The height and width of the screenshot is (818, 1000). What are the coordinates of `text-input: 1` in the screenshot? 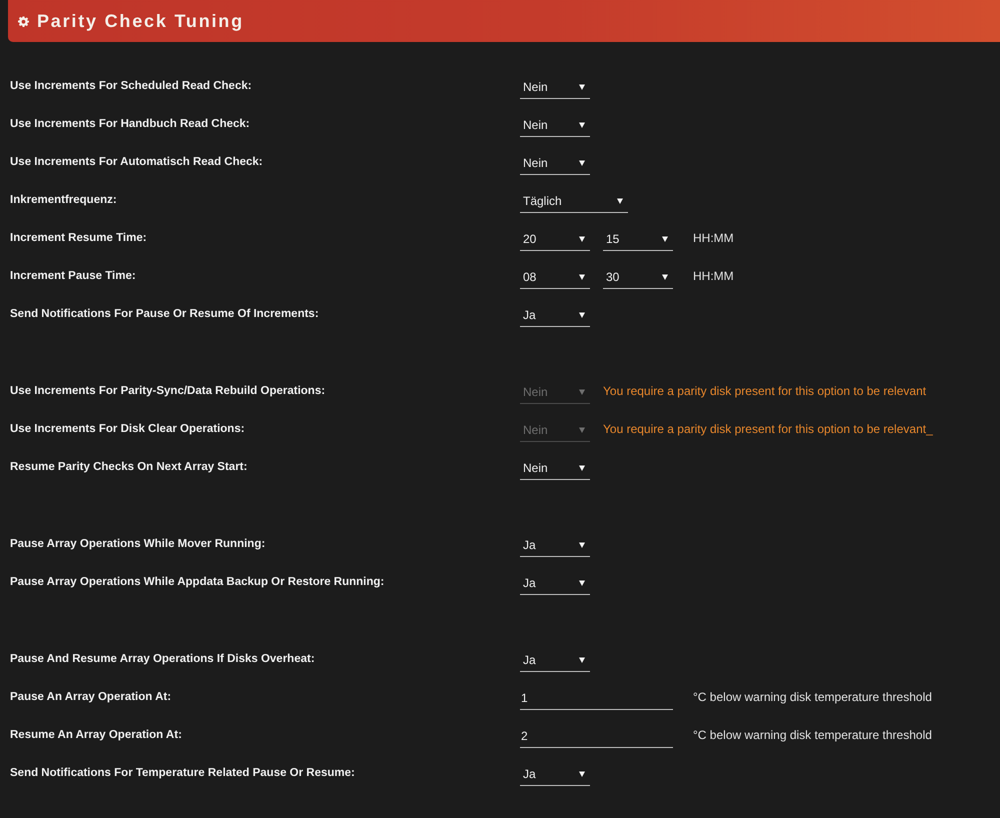 It's located at (596, 697).